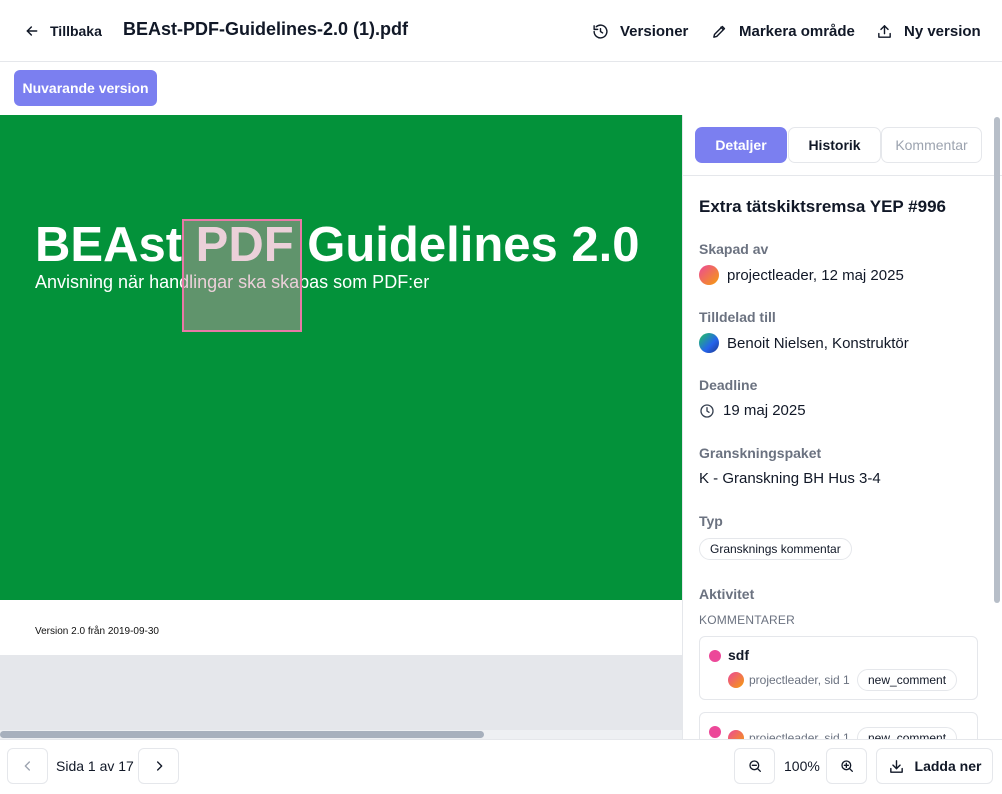 The height and width of the screenshot is (794, 1002). I want to click on package-value: K - Granskning BH Hus 3-4, so click(790, 478).